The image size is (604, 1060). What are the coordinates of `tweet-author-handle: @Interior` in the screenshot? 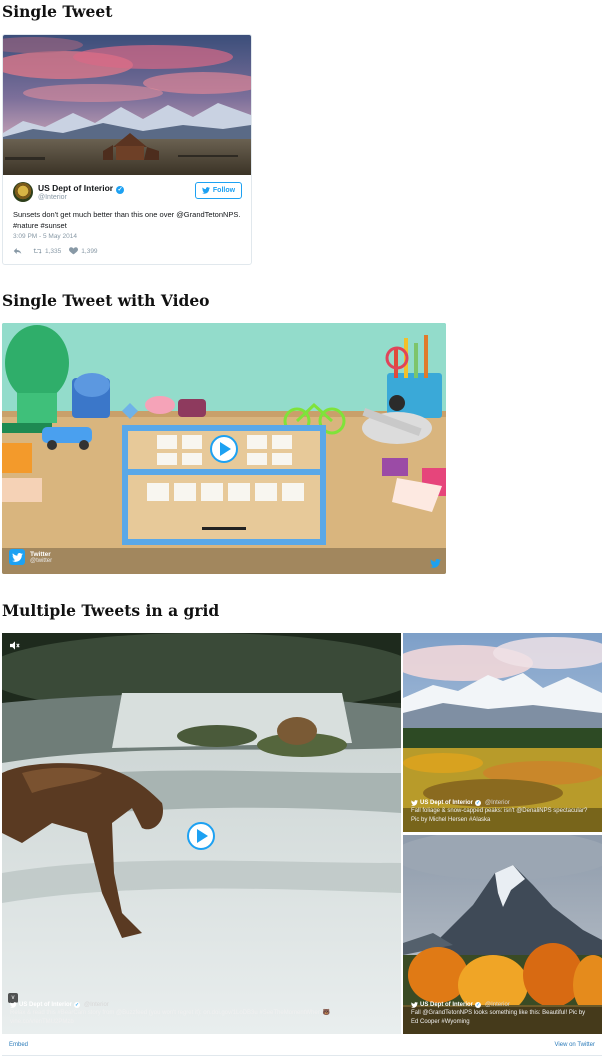 It's located at (52, 197).